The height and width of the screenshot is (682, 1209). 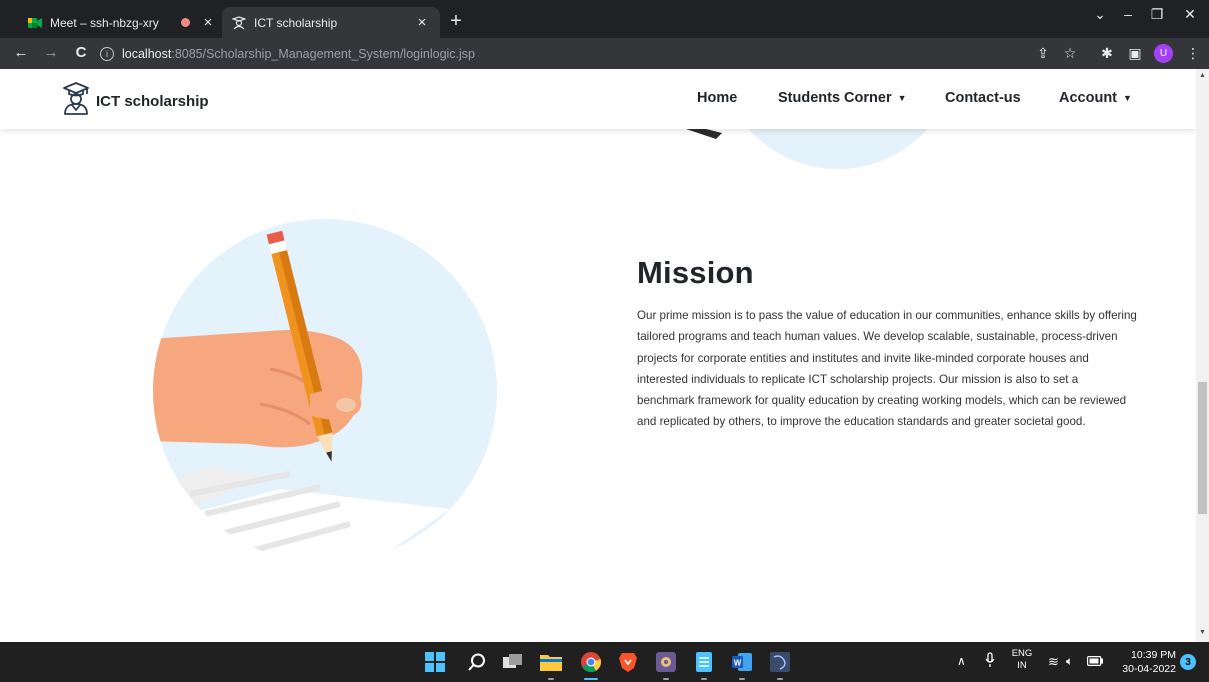 I want to click on nav-home: Home, so click(x=717, y=98).